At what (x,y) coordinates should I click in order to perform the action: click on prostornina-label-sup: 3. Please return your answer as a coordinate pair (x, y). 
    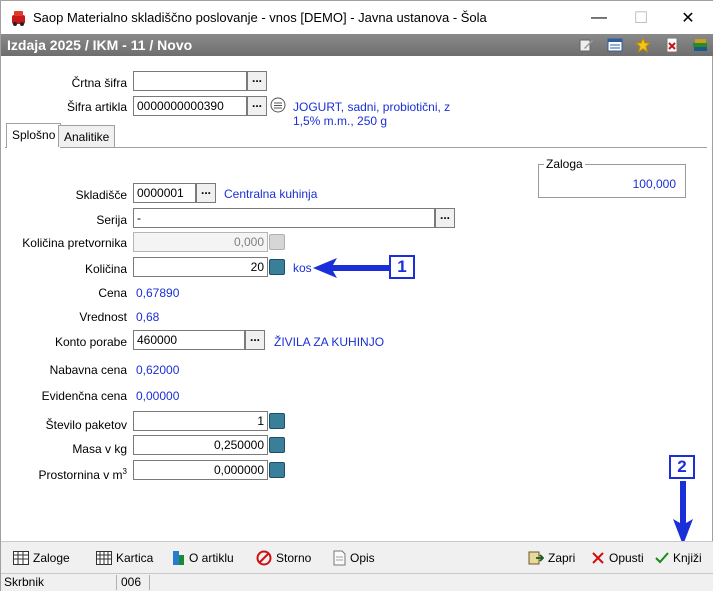
    Looking at the image, I should click on (124, 471).